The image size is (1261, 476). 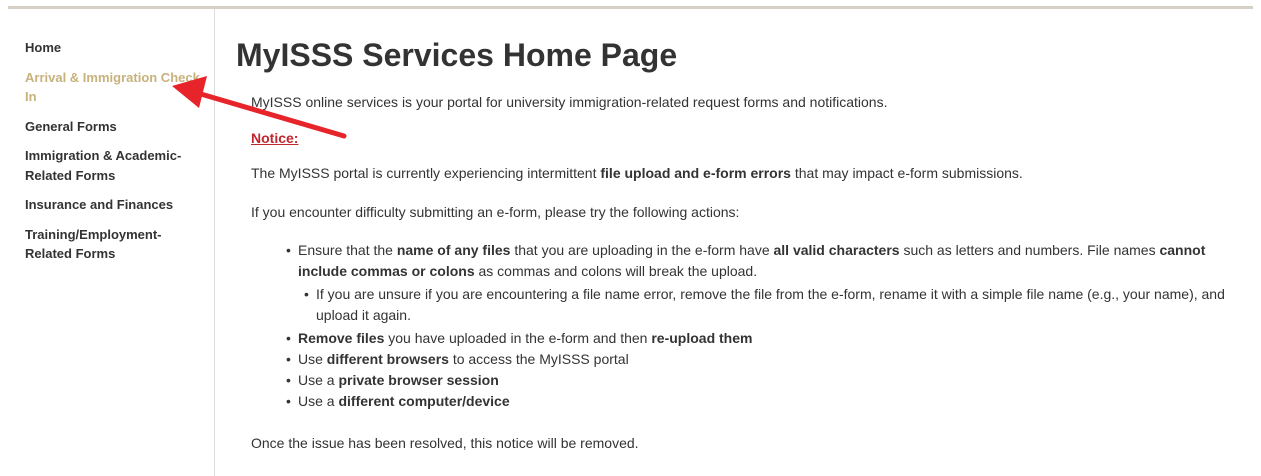 What do you see at coordinates (115, 165) in the screenshot?
I see `sidebar-item-immigration-academic-forms: Immigration & Academic-Related Forms` at bounding box center [115, 165].